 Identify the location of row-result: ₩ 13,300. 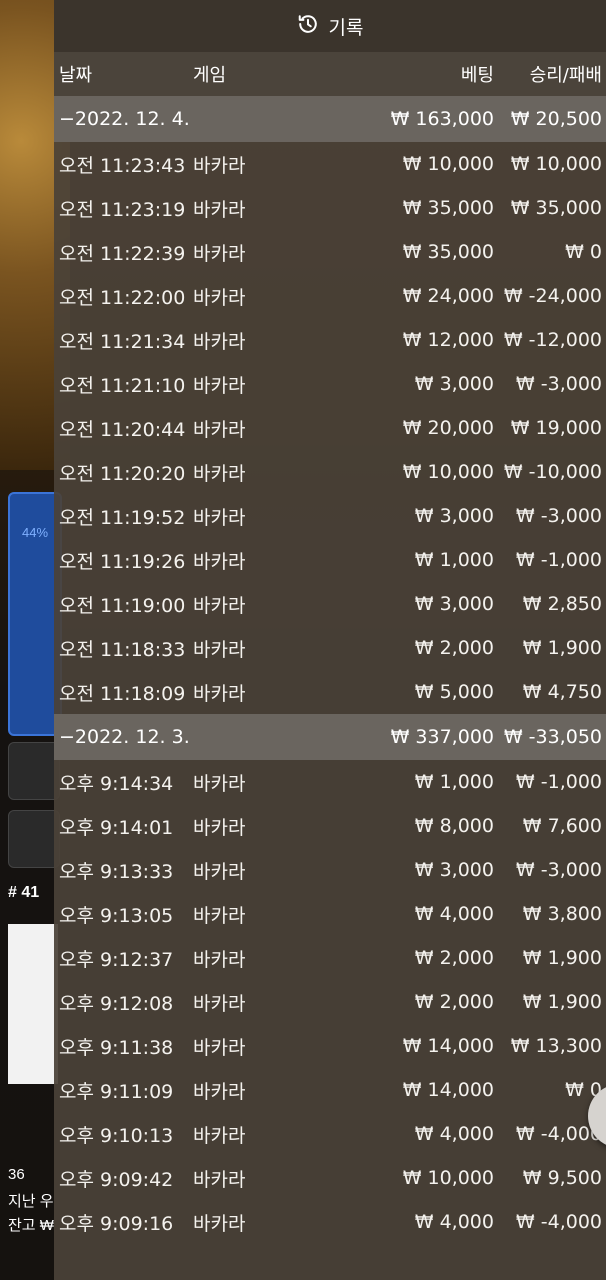
(556, 1046).